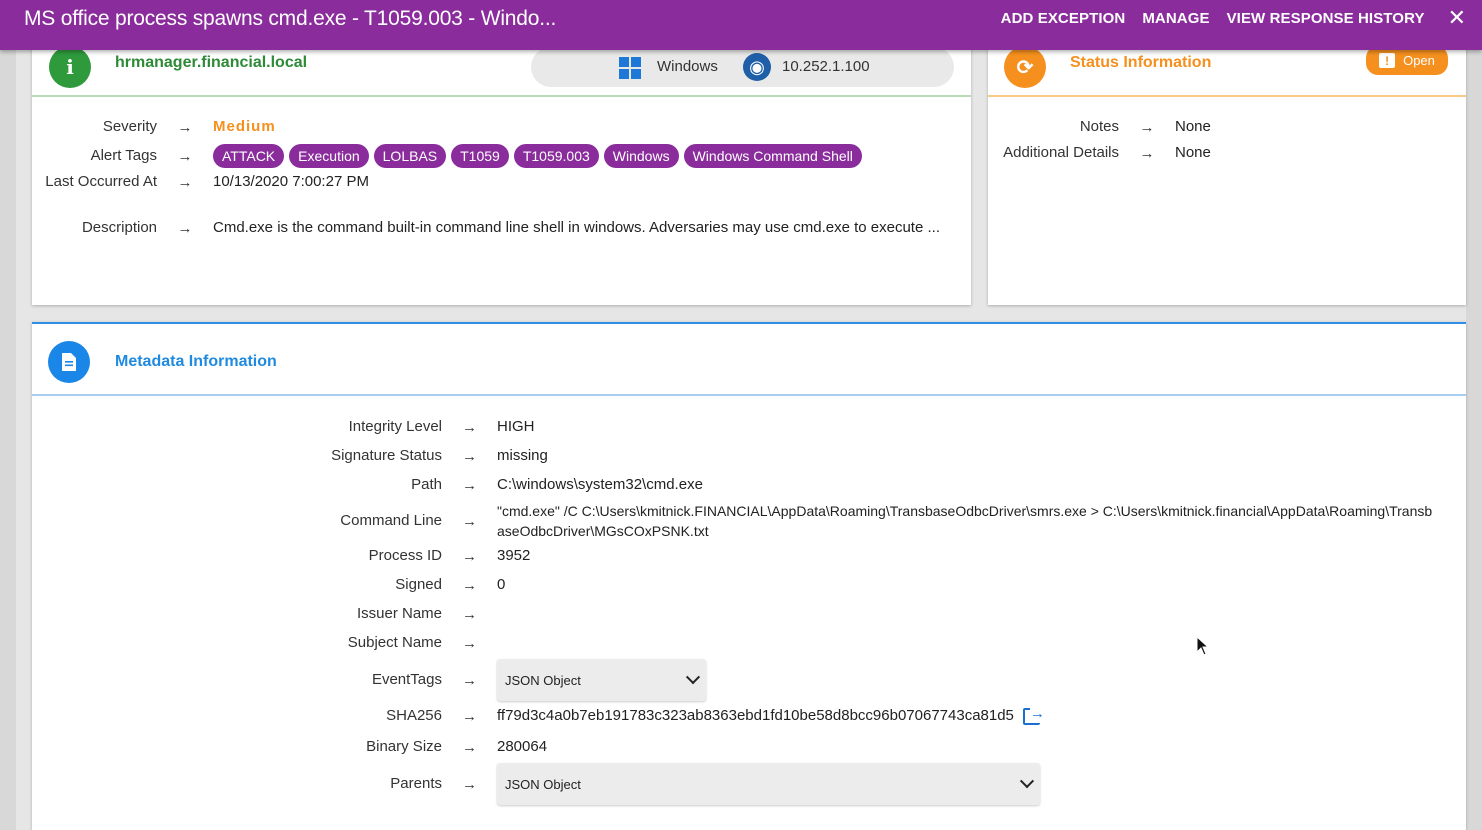 This screenshot has width=1482, height=830. I want to click on field-severity: Severity → Medium, so click(154, 127).